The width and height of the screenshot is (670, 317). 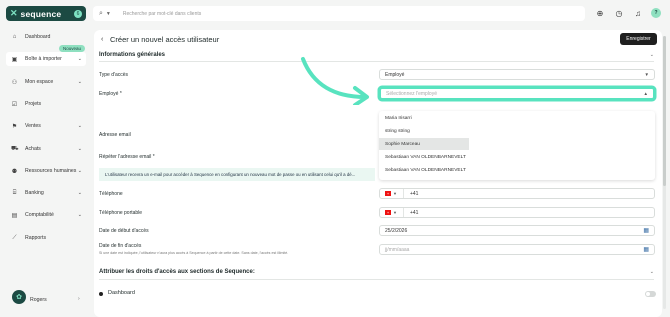 I want to click on dropdown-option: Maria Irisarri, so click(x=517, y=118).